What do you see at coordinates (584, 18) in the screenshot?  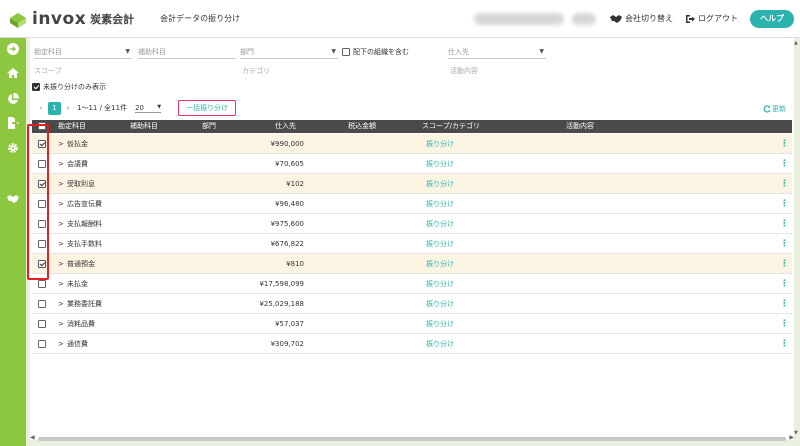 I see `user-name-redacted` at bounding box center [584, 18].